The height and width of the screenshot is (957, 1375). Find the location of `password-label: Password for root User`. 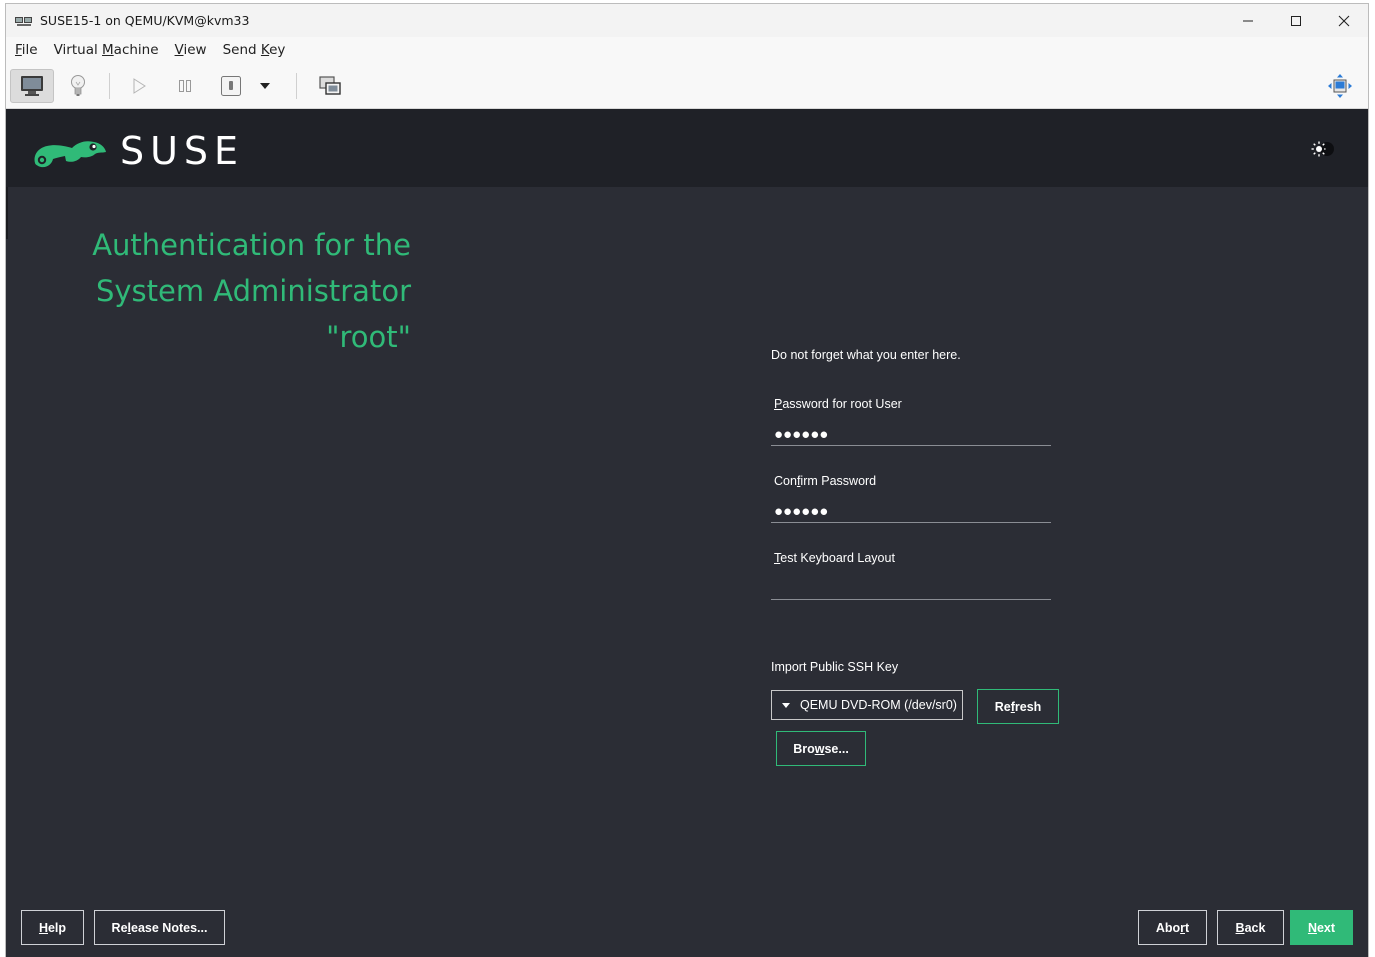

password-label: Password for root User is located at coordinates (838, 404).